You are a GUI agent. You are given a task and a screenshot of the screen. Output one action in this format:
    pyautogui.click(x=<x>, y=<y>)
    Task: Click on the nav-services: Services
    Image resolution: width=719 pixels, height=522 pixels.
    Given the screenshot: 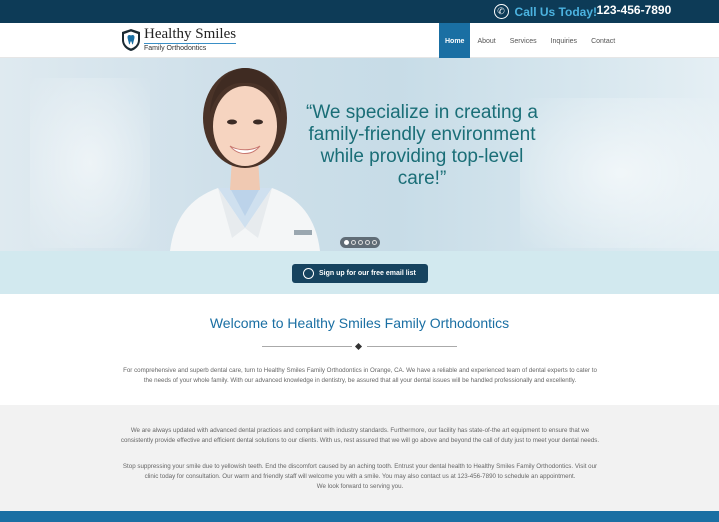 What is the action you would take?
    pyautogui.click(x=523, y=40)
    